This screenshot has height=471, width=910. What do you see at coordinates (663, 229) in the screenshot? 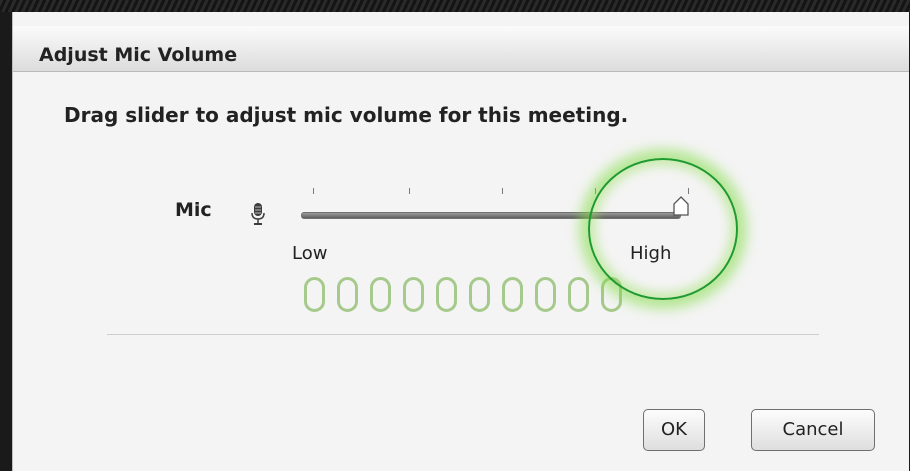
I see `highlight-annotation-circle` at bounding box center [663, 229].